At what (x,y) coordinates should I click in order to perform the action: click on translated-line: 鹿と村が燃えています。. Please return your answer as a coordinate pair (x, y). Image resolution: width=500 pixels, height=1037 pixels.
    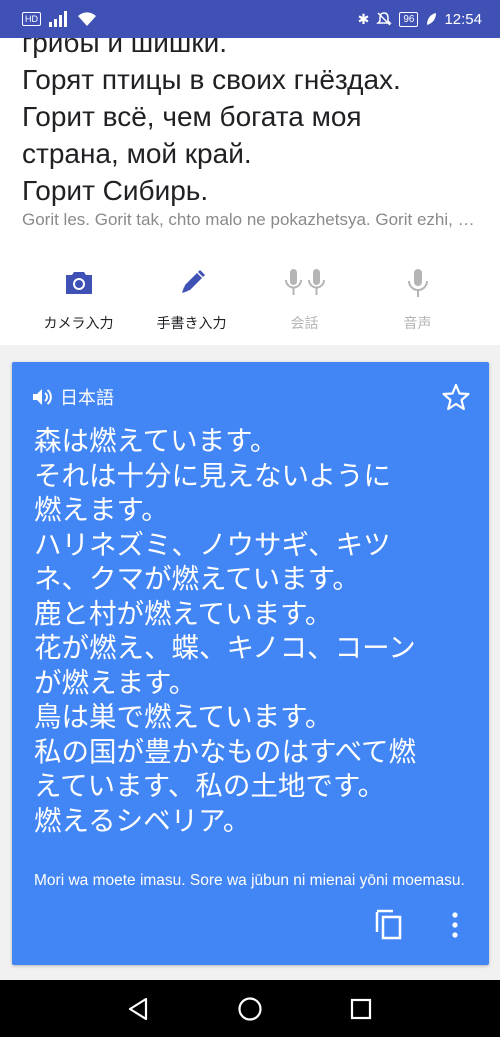
    Looking at the image, I should click on (183, 613).